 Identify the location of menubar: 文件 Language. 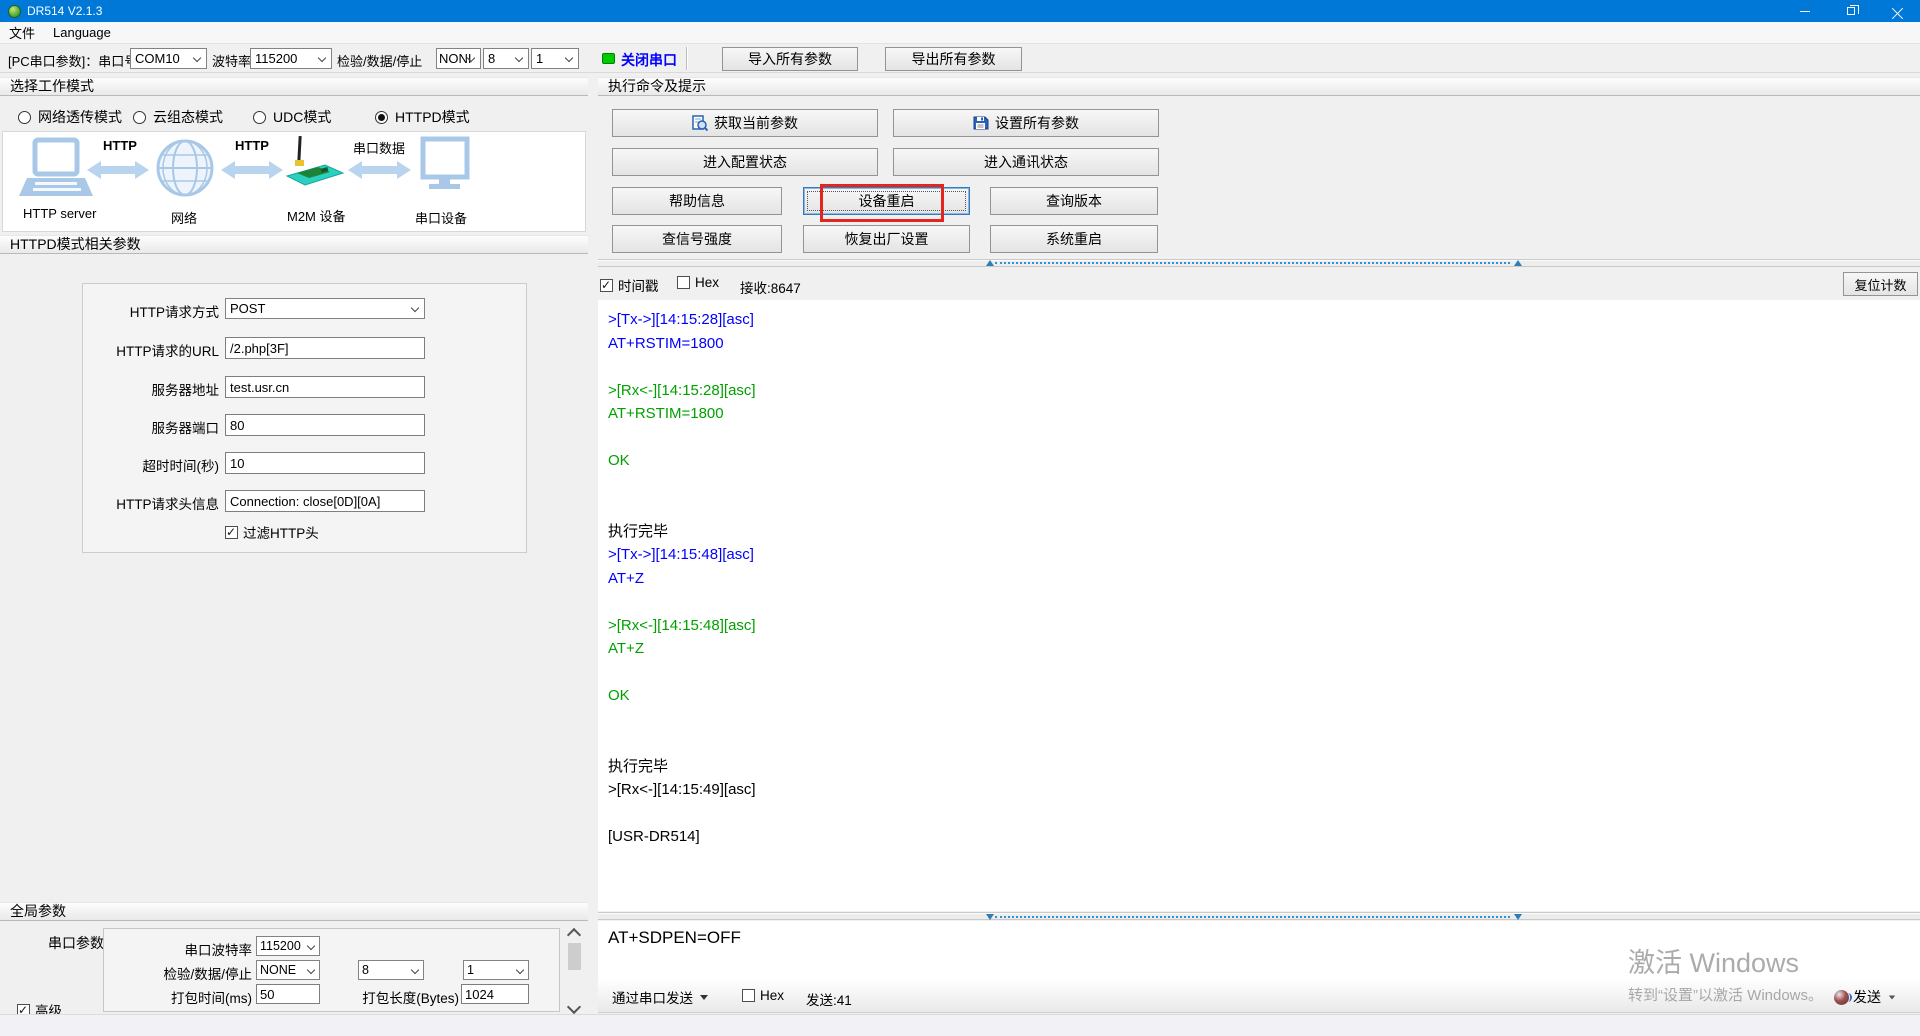
(960, 33).